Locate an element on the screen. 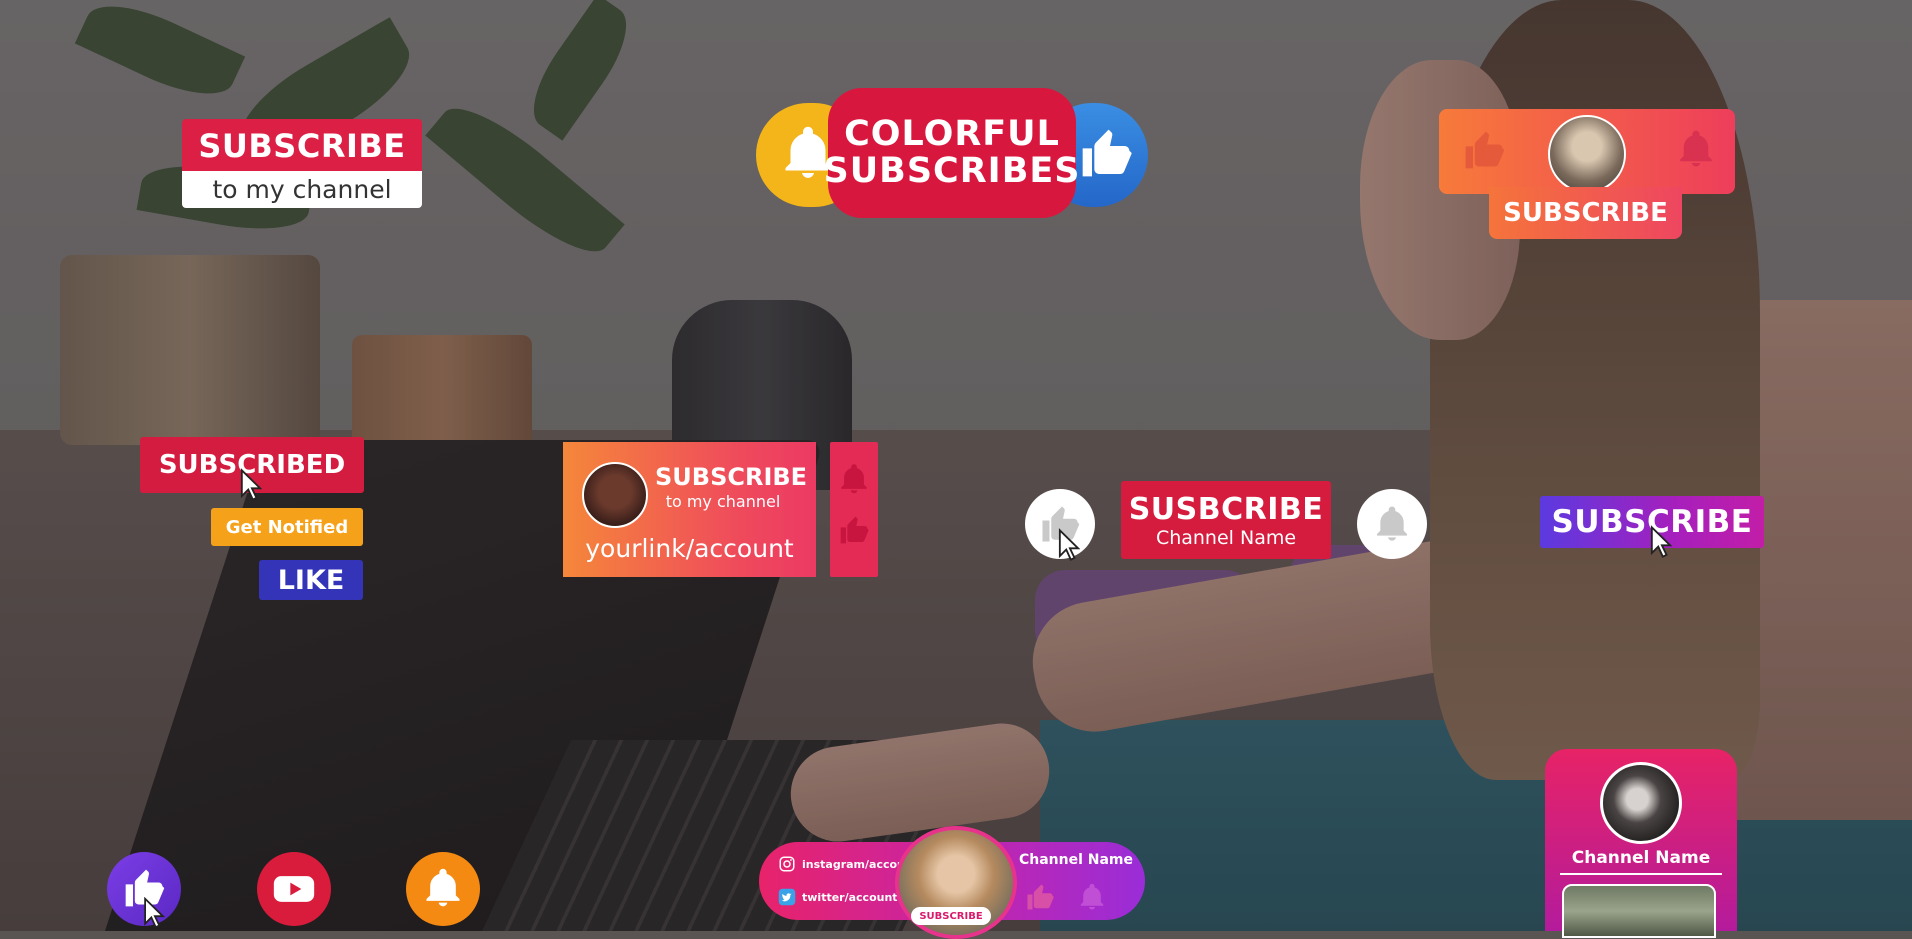 This screenshot has width=1912, height=939. card-link: yourlink/account is located at coordinates (689, 548).